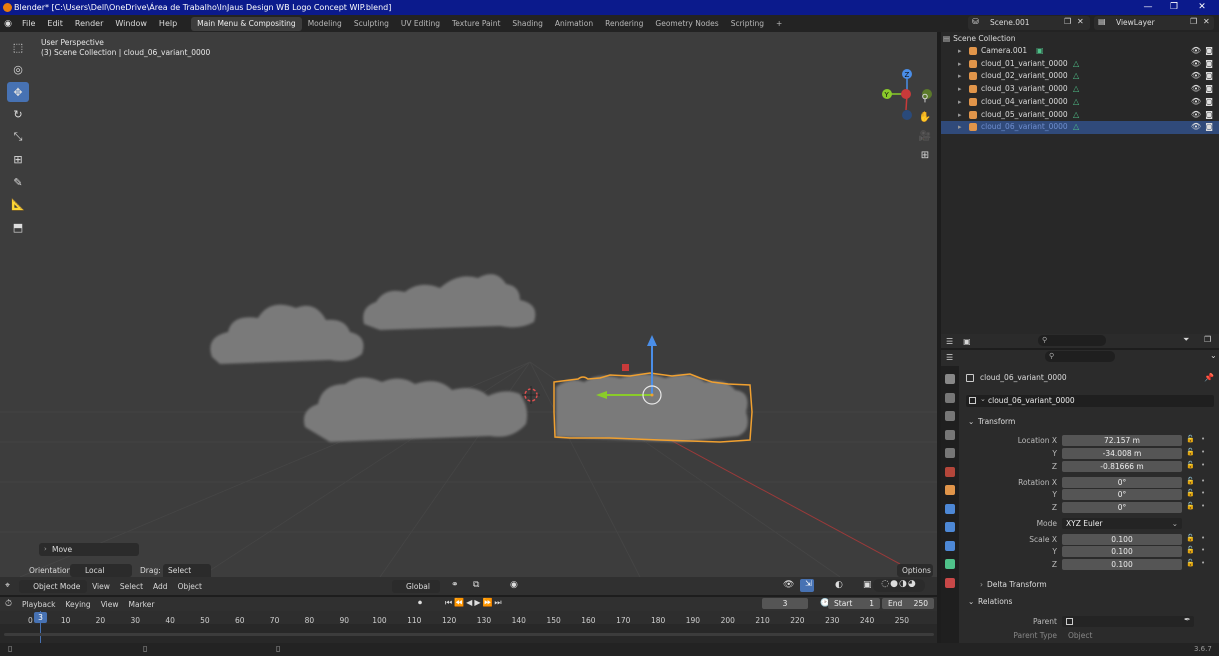 The height and width of the screenshot is (656, 1219). What do you see at coordinates (652, 340) in the screenshot?
I see `z-arrowhead` at bounding box center [652, 340].